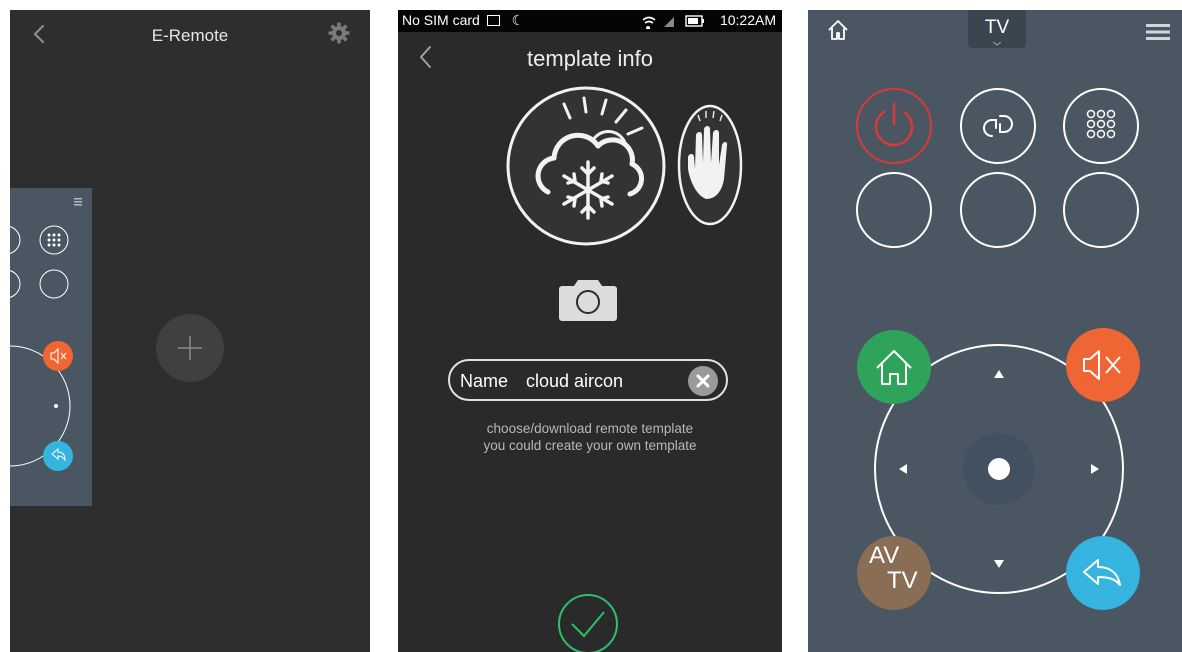 This screenshot has height=652, width=1182. I want to click on carrier-label: No SIM card ☾, so click(463, 20).